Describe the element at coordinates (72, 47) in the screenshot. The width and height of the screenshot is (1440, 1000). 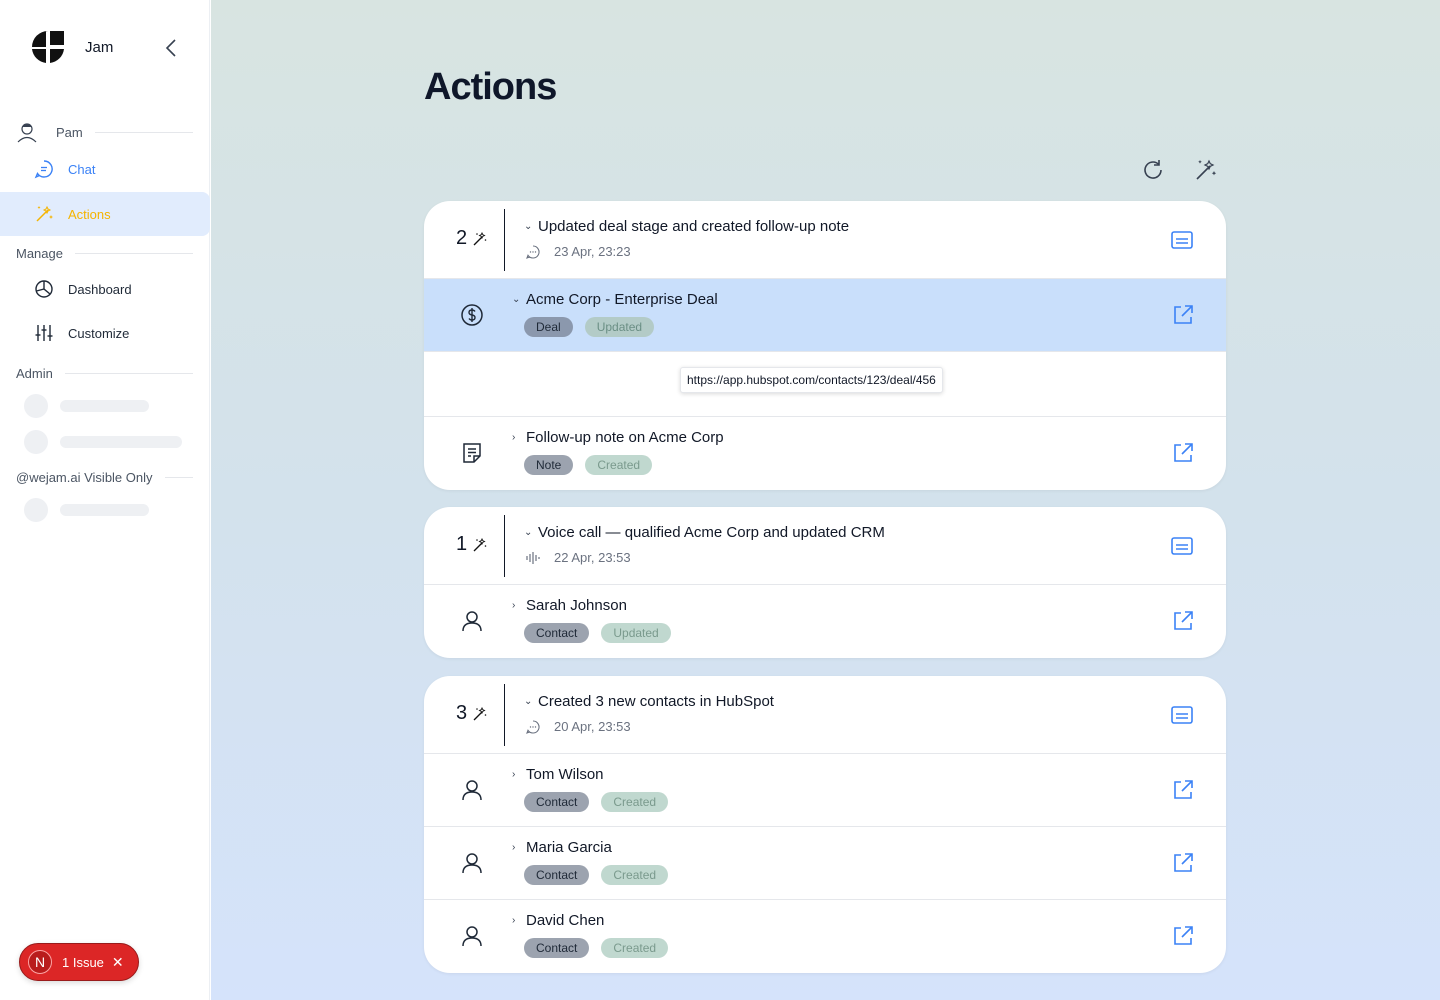
I see `brand: Jam` at that location.